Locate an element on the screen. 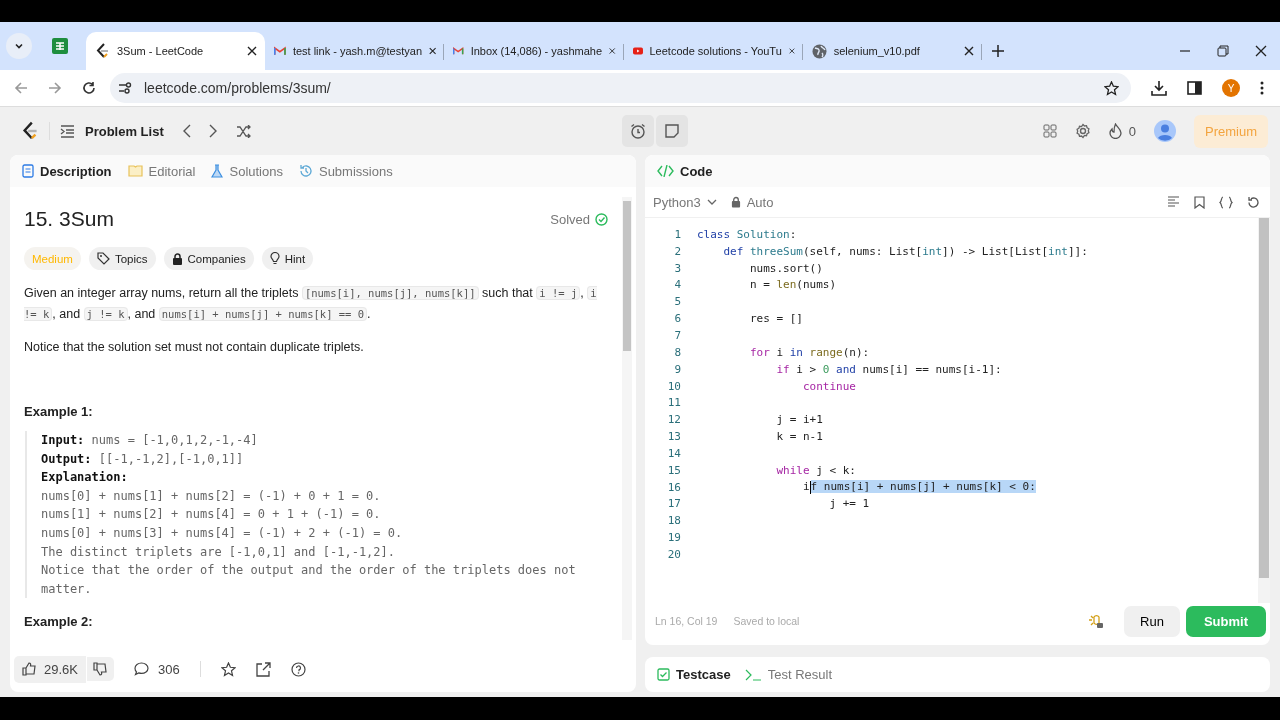  code-line: k = n-1 is located at coordinates (760, 437).